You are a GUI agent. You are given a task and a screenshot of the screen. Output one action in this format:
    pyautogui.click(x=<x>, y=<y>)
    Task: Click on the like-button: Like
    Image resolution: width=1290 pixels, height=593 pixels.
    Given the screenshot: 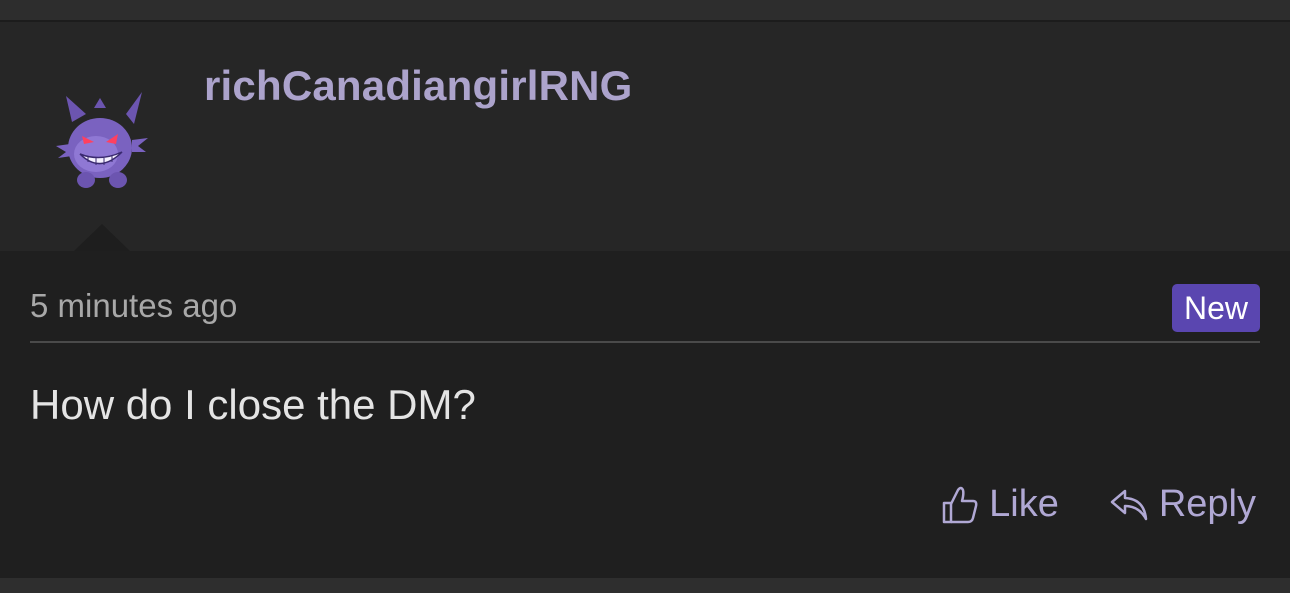 What is the action you would take?
    pyautogui.click(x=1000, y=504)
    